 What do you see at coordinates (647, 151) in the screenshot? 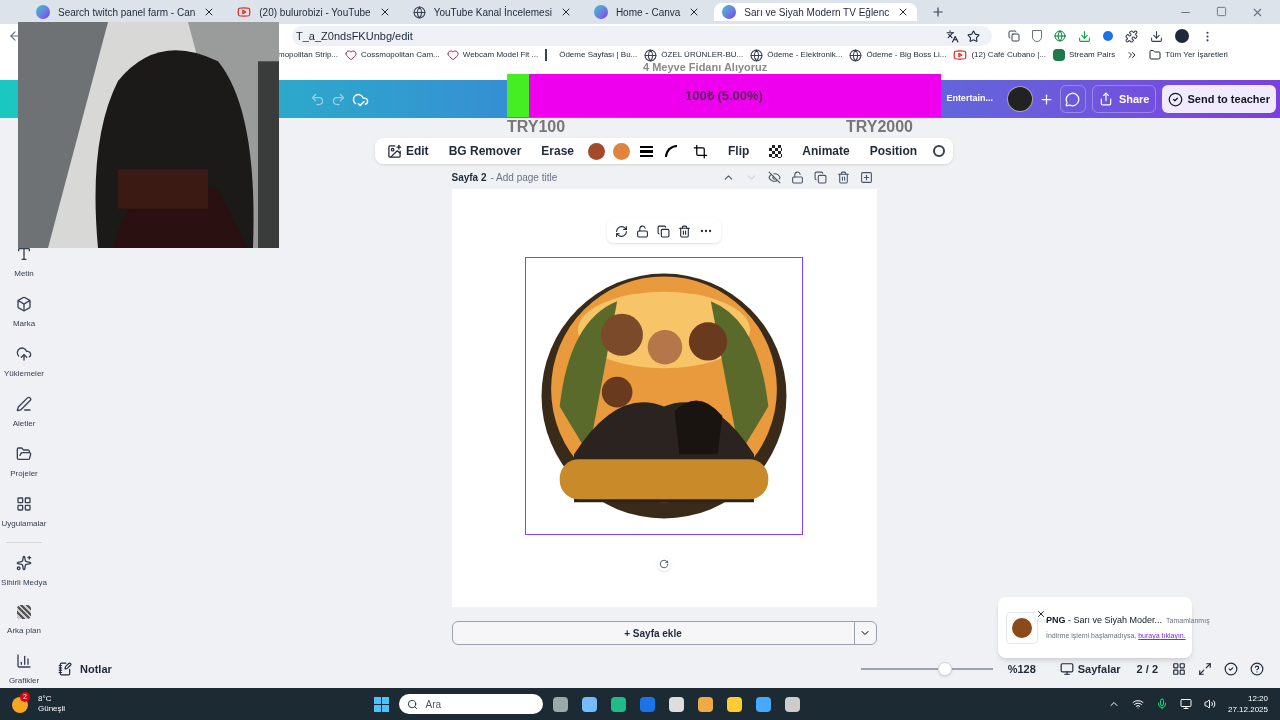
I see `border-style-icon` at bounding box center [647, 151].